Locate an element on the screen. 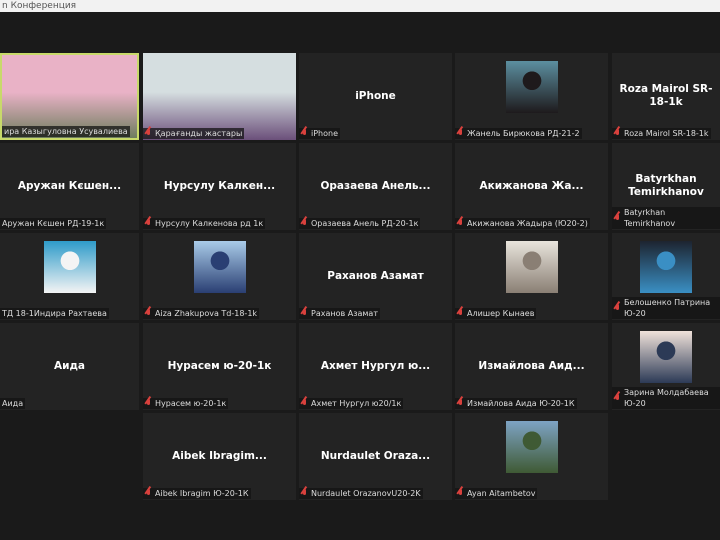  participant-name-label: Aibek Ibragim Ю-20-1К is located at coordinates (197, 493).